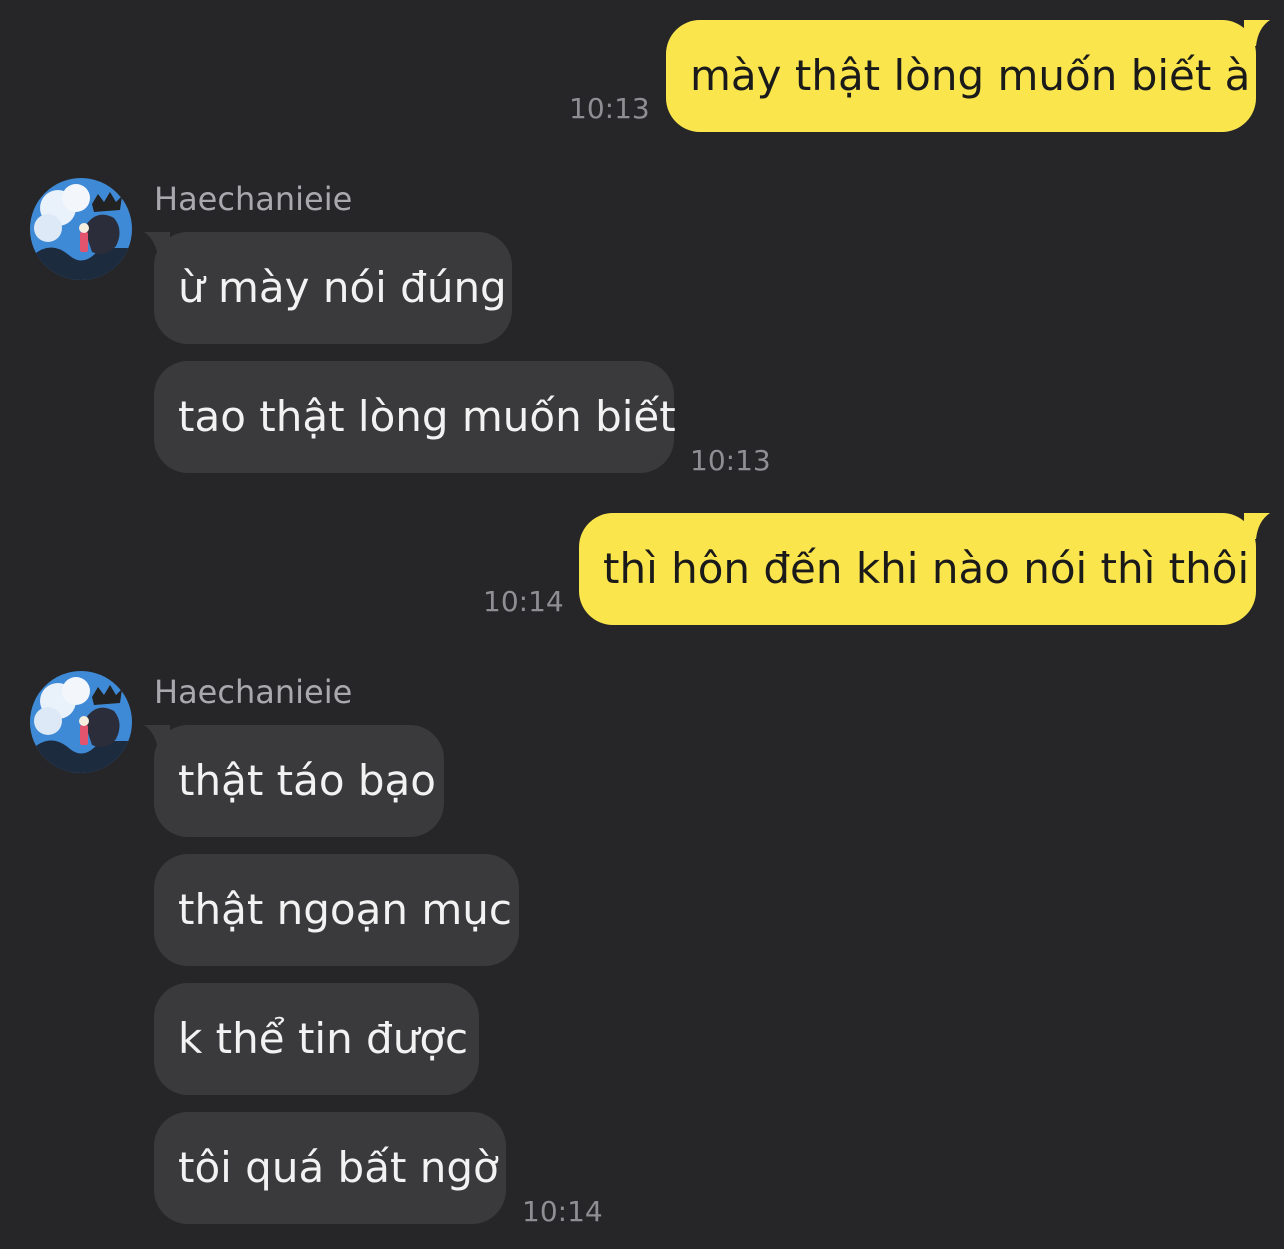  I want to click on outgoing-message-bubble: mày thật lòng muốn biết à, so click(961, 76).